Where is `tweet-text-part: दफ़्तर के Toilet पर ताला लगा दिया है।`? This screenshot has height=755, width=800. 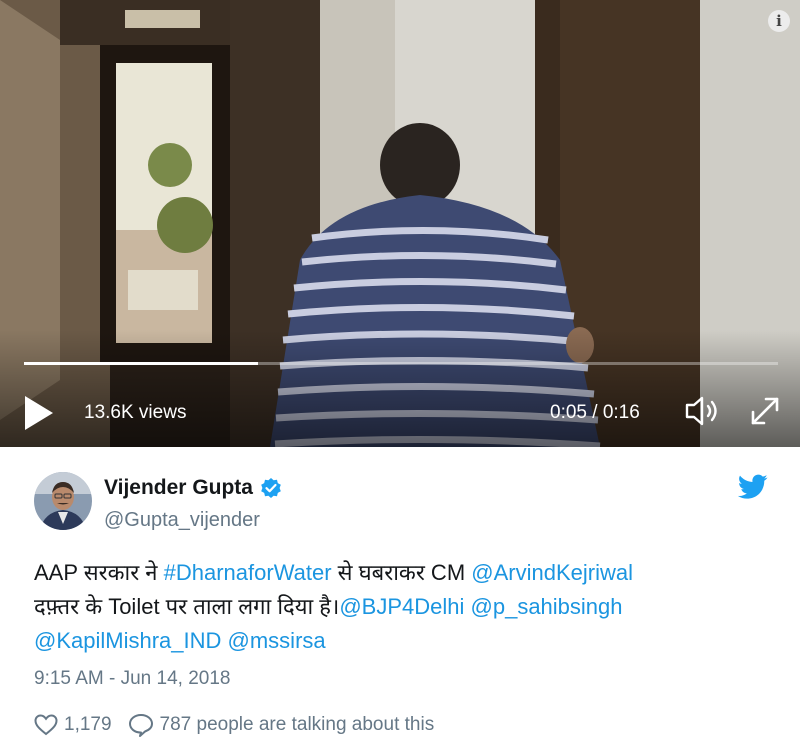 tweet-text-part: दफ़्तर के Toilet पर ताला लगा दिया है। is located at coordinates (187, 606).